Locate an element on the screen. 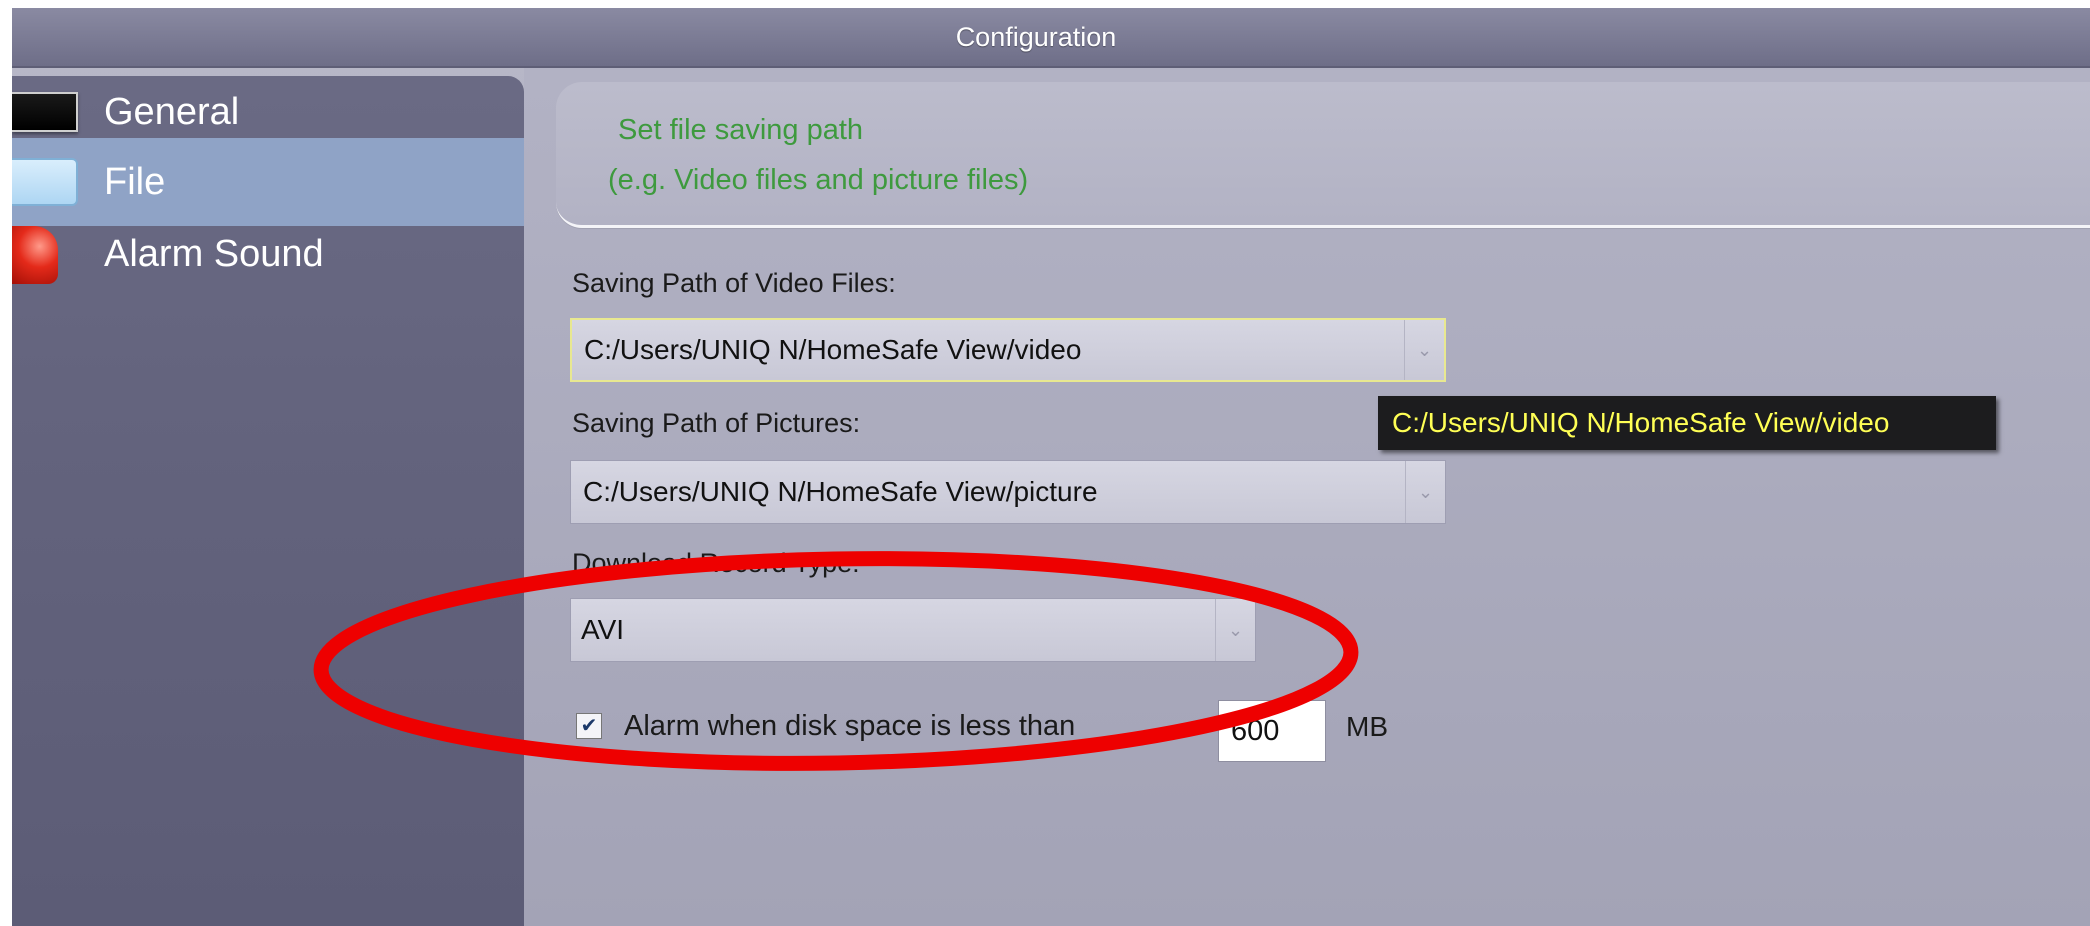 The width and height of the screenshot is (2090, 926). record-type-value: AVI is located at coordinates (603, 629).